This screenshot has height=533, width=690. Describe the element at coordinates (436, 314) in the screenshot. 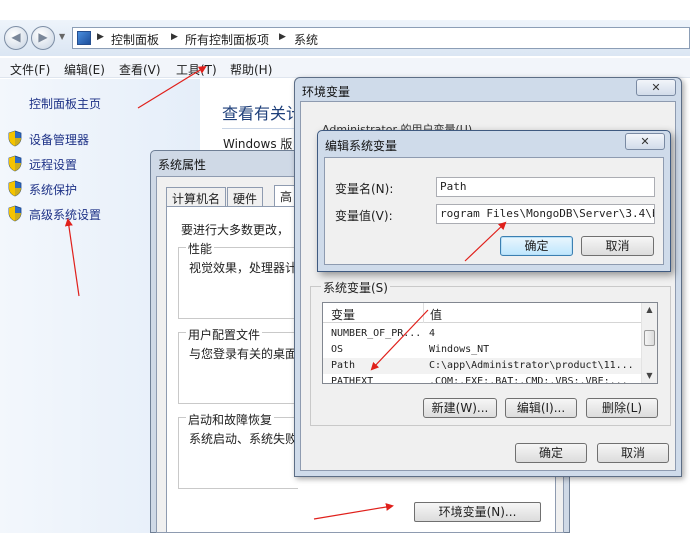

I see `column-header-value: 值` at that location.